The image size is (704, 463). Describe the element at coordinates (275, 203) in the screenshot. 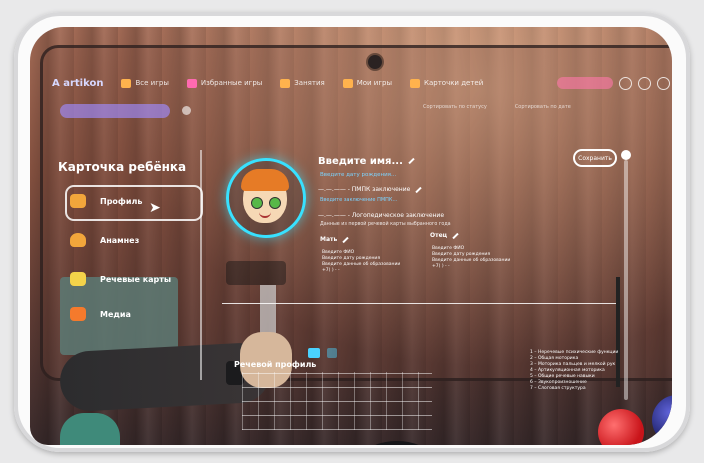

I see `avatar-eye-right` at that location.